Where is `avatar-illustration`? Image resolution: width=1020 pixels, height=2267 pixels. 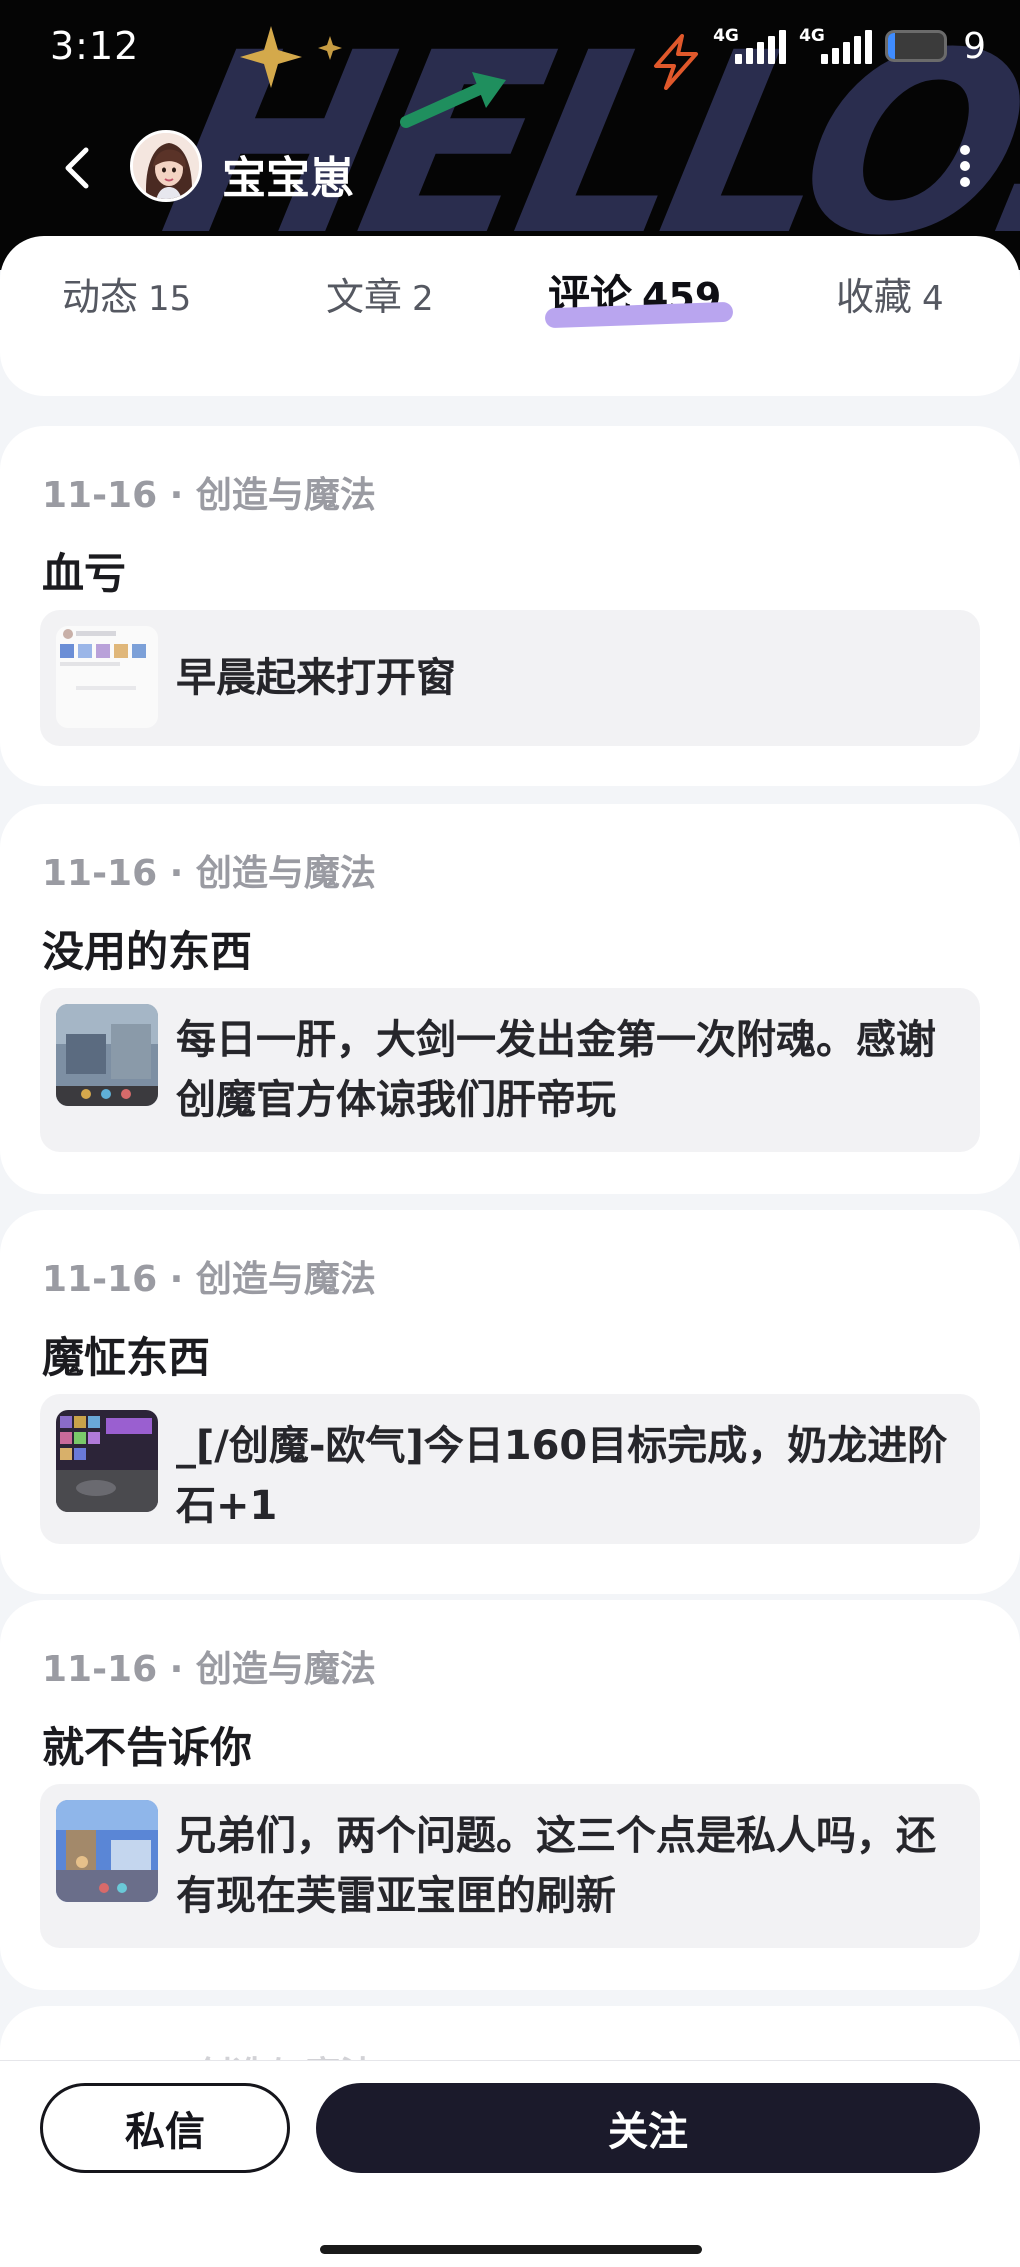
avatar-illustration is located at coordinates (166, 166).